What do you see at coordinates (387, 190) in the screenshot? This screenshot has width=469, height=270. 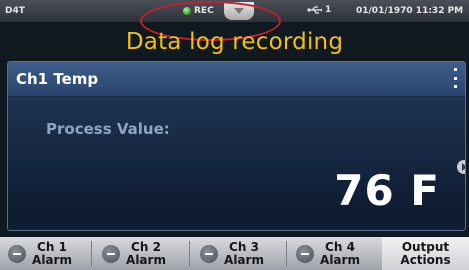 I see `process-value: 76 F` at bounding box center [387, 190].